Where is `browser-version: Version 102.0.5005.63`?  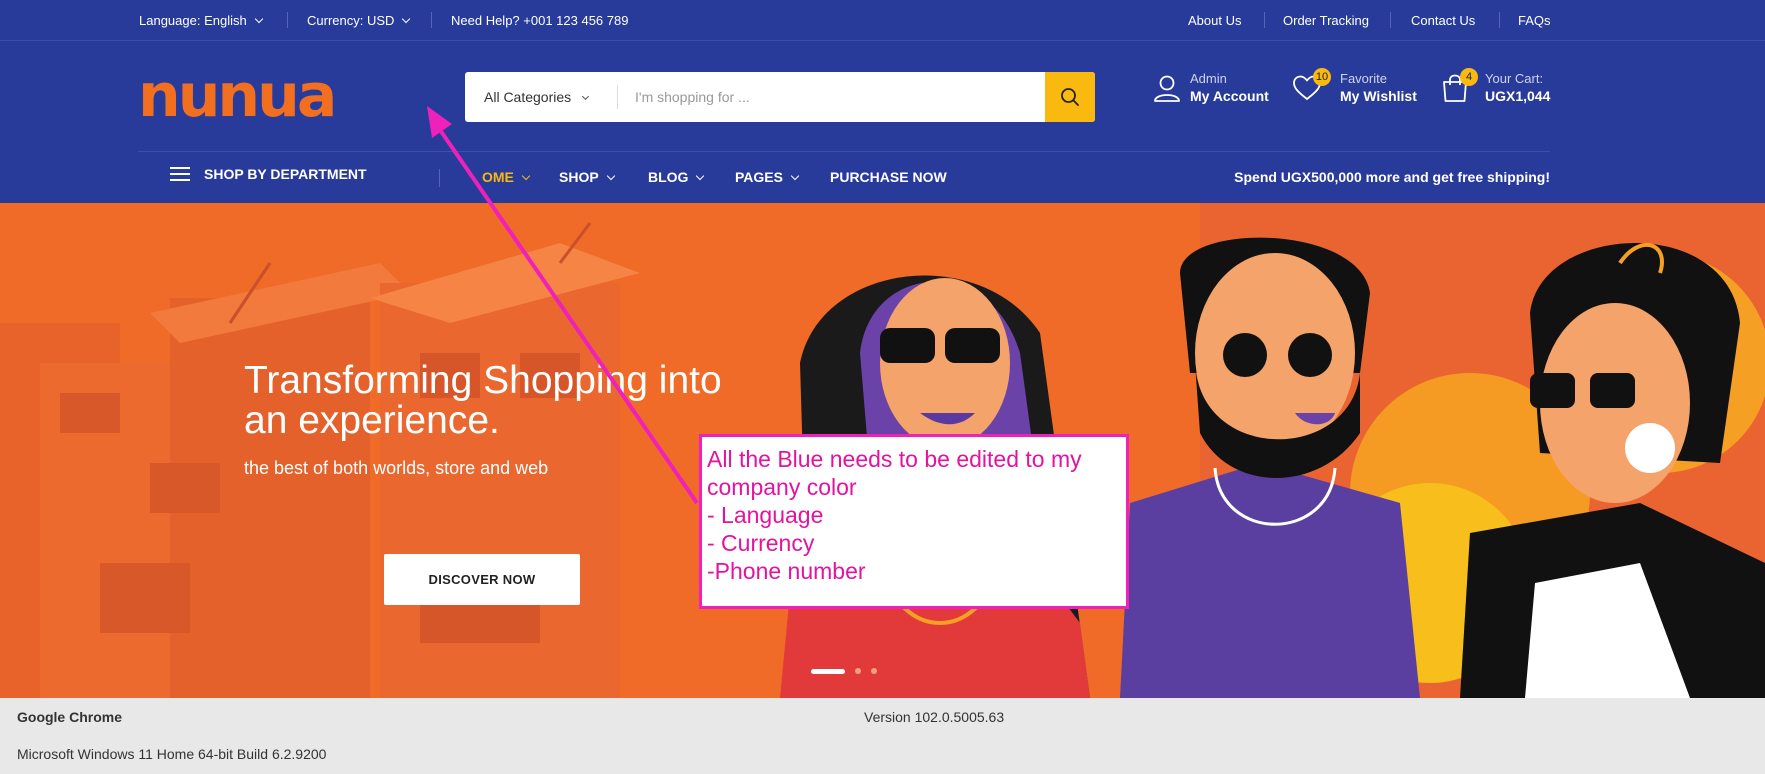 browser-version: Version 102.0.5005.63 is located at coordinates (934, 717).